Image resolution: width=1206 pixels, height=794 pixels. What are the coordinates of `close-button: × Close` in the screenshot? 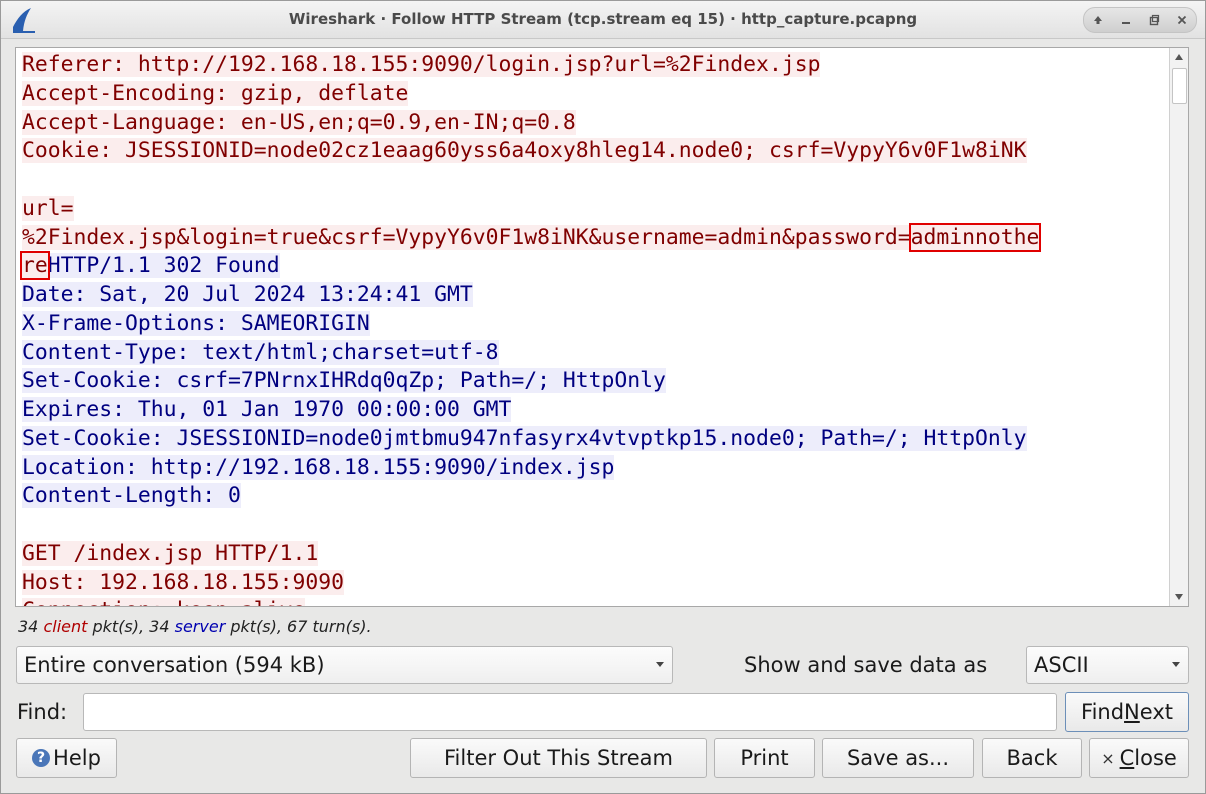 It's located at (1139, 758).